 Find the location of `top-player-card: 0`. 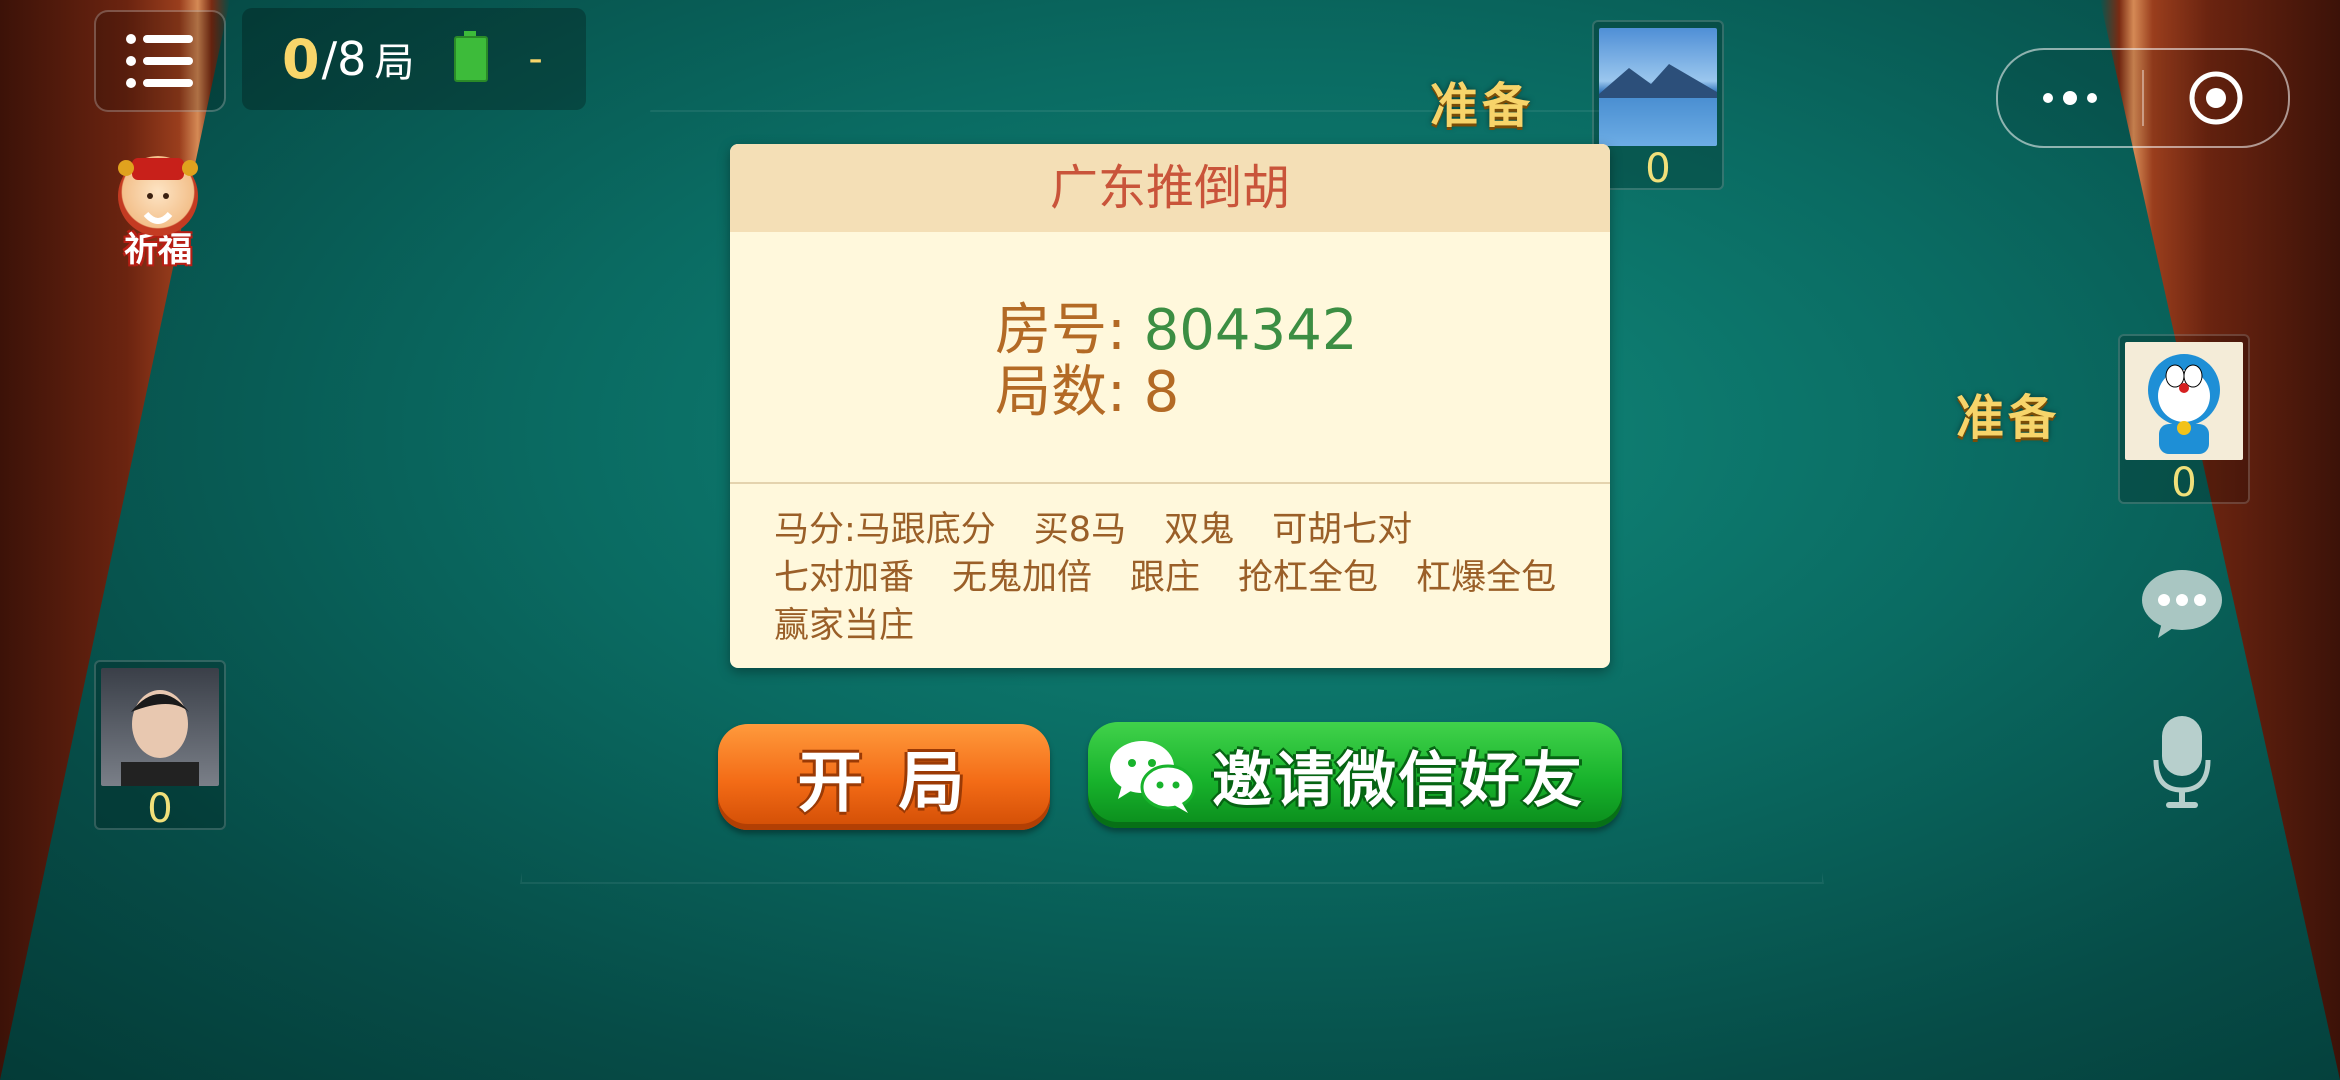

top-player-card: 0 is located at coordinates (1658, 106).